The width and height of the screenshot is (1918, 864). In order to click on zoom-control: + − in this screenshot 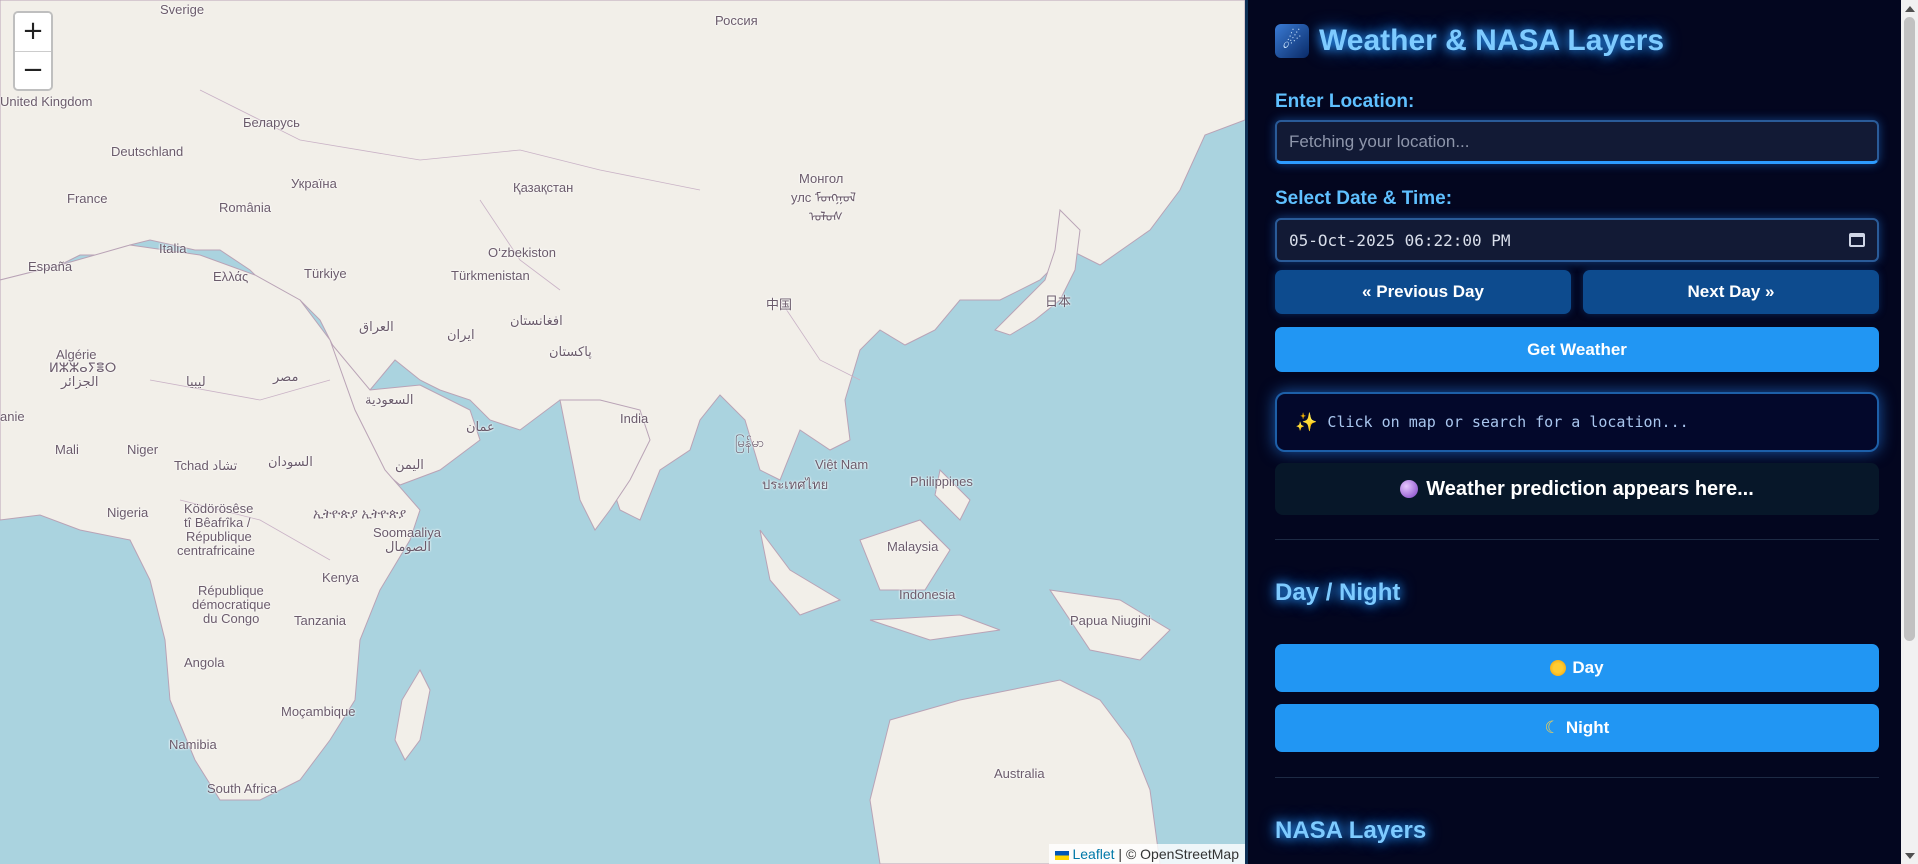, I will do `click(33, 51)`.